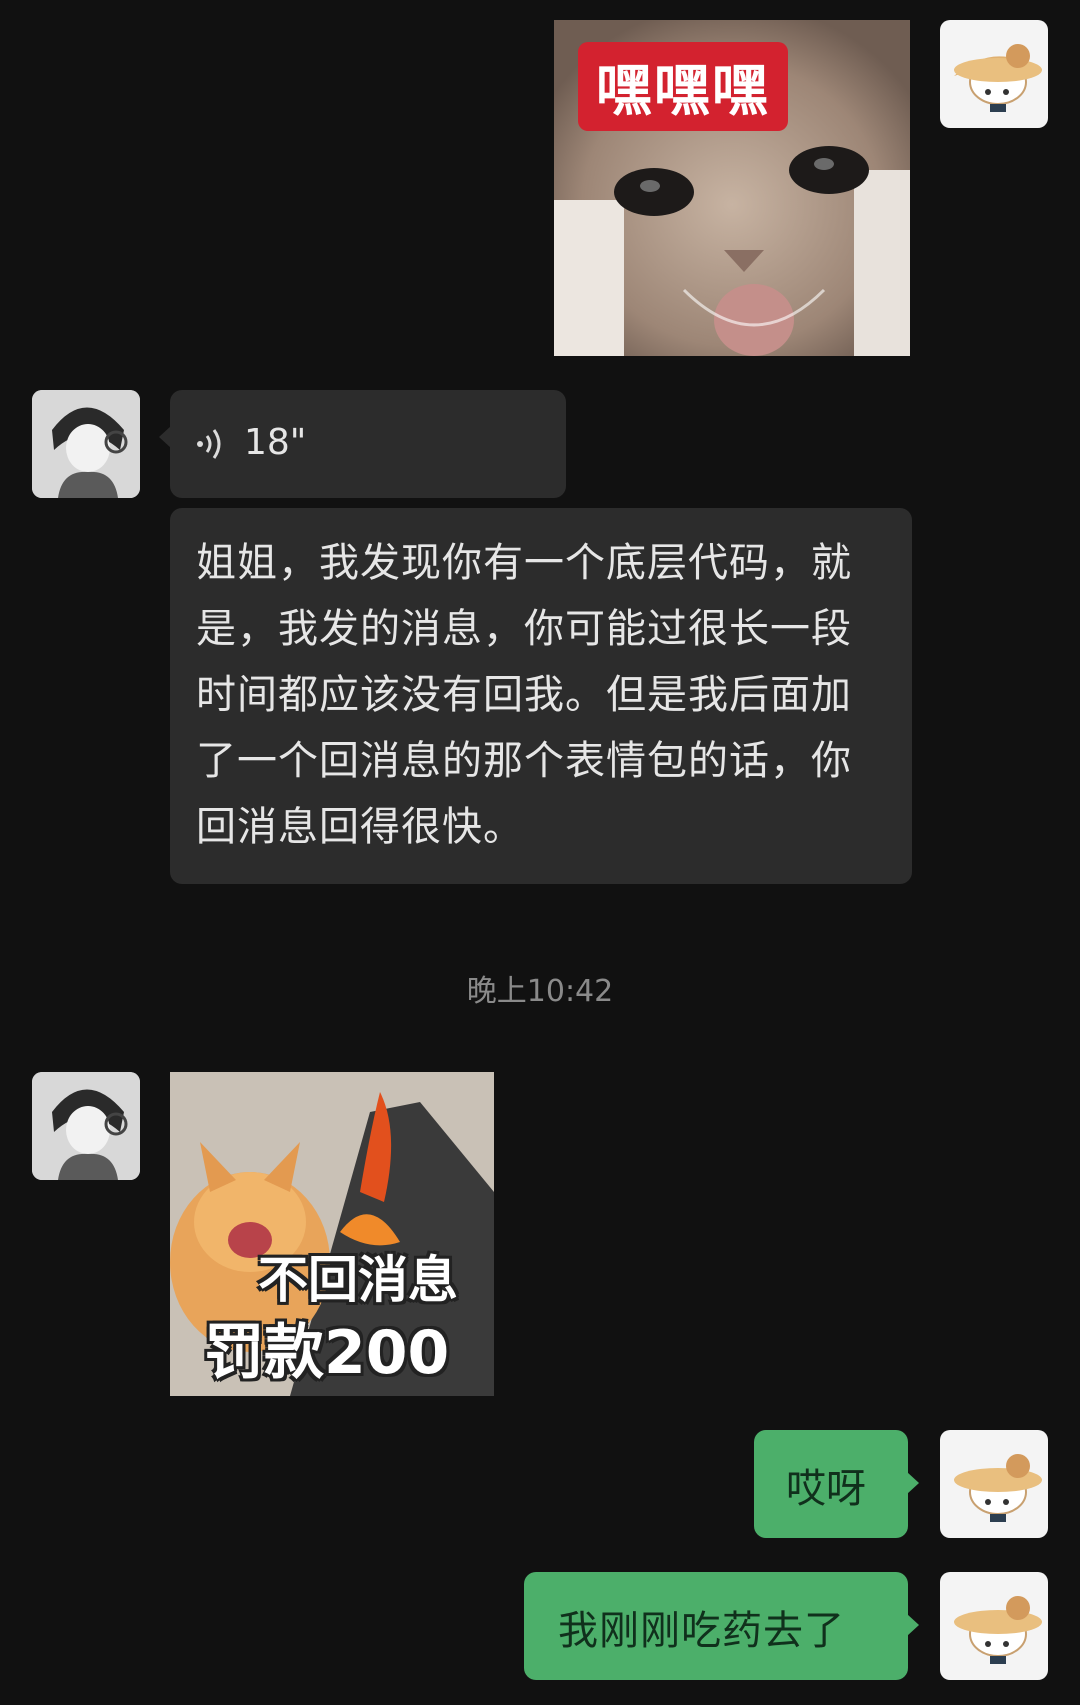  I want to click on message-text: 哎呀, so click(826, 1489).